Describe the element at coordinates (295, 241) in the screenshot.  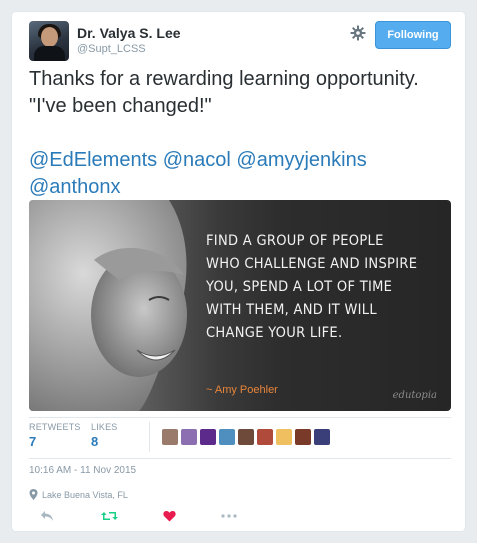
I see `quote-line: Find a group of people` at that location.